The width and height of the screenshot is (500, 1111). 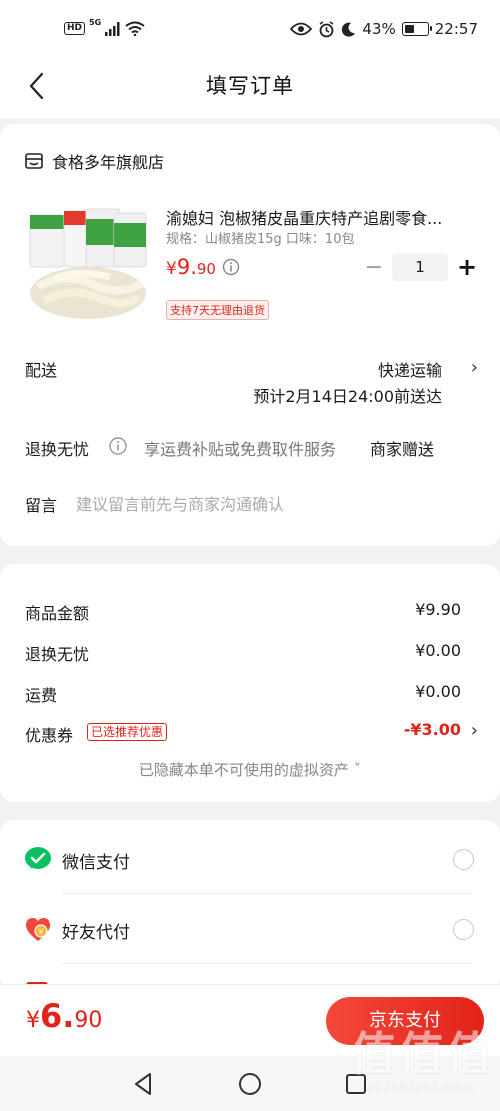 I want to click on battery-icon, so click(x=416, y=29).